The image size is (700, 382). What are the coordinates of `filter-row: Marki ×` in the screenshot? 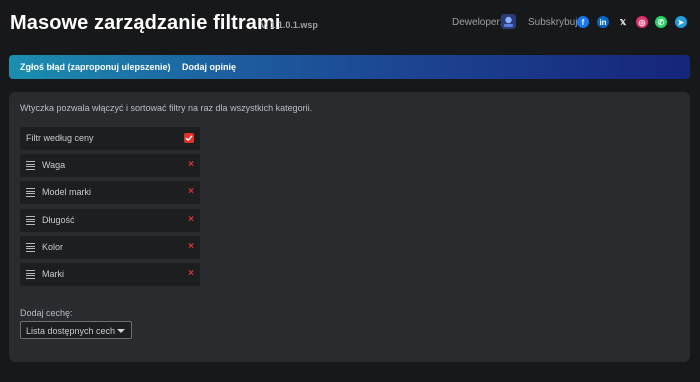 It's located at (110, 274).